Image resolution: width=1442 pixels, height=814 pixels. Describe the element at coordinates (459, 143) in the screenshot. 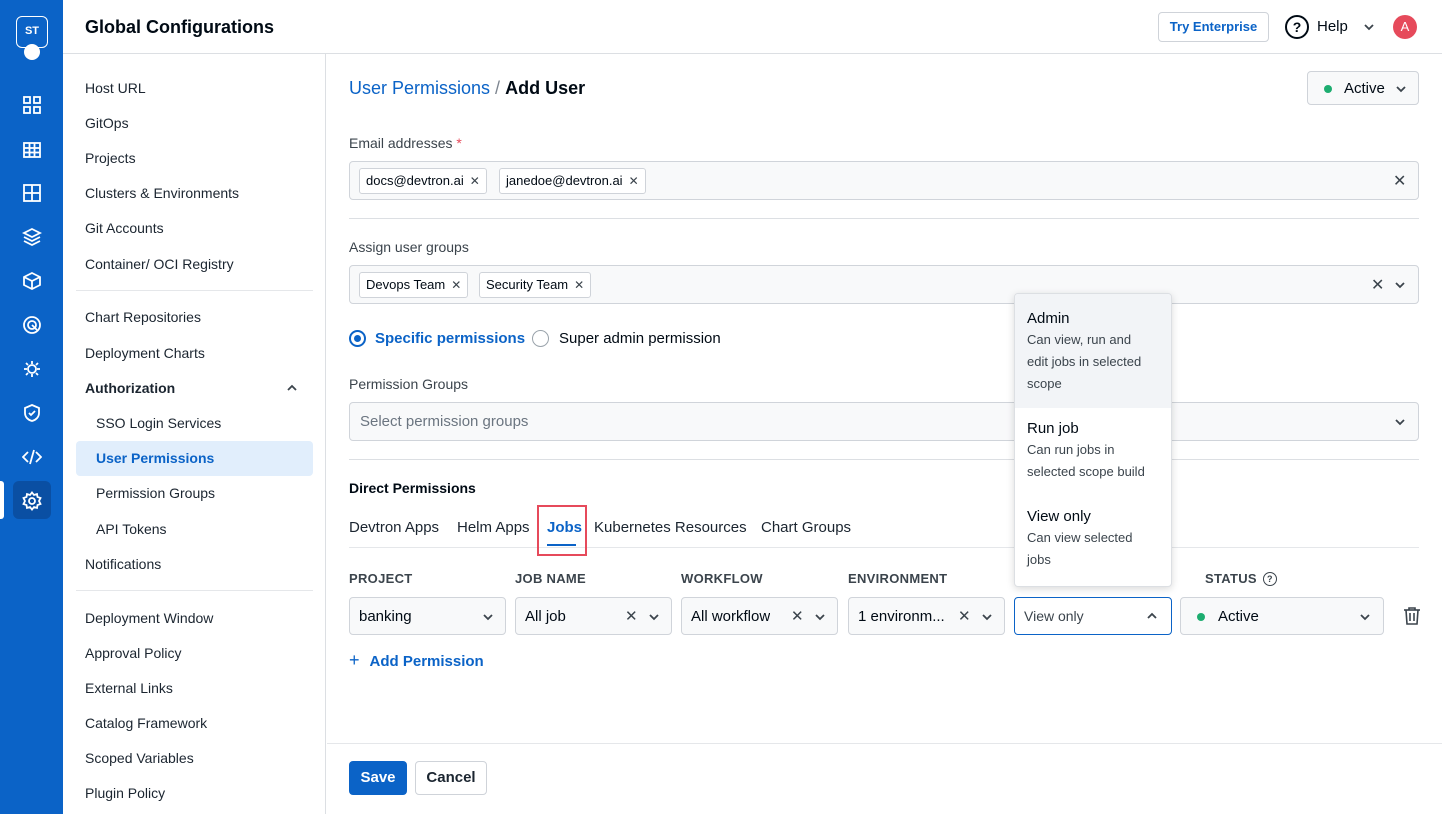

I see `required-mark: *` at that location.